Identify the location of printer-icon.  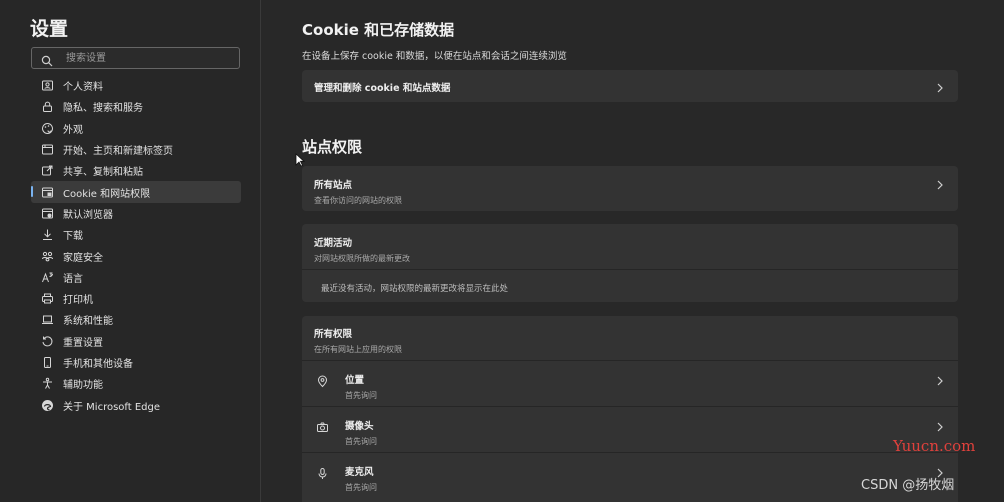
(47, 299).